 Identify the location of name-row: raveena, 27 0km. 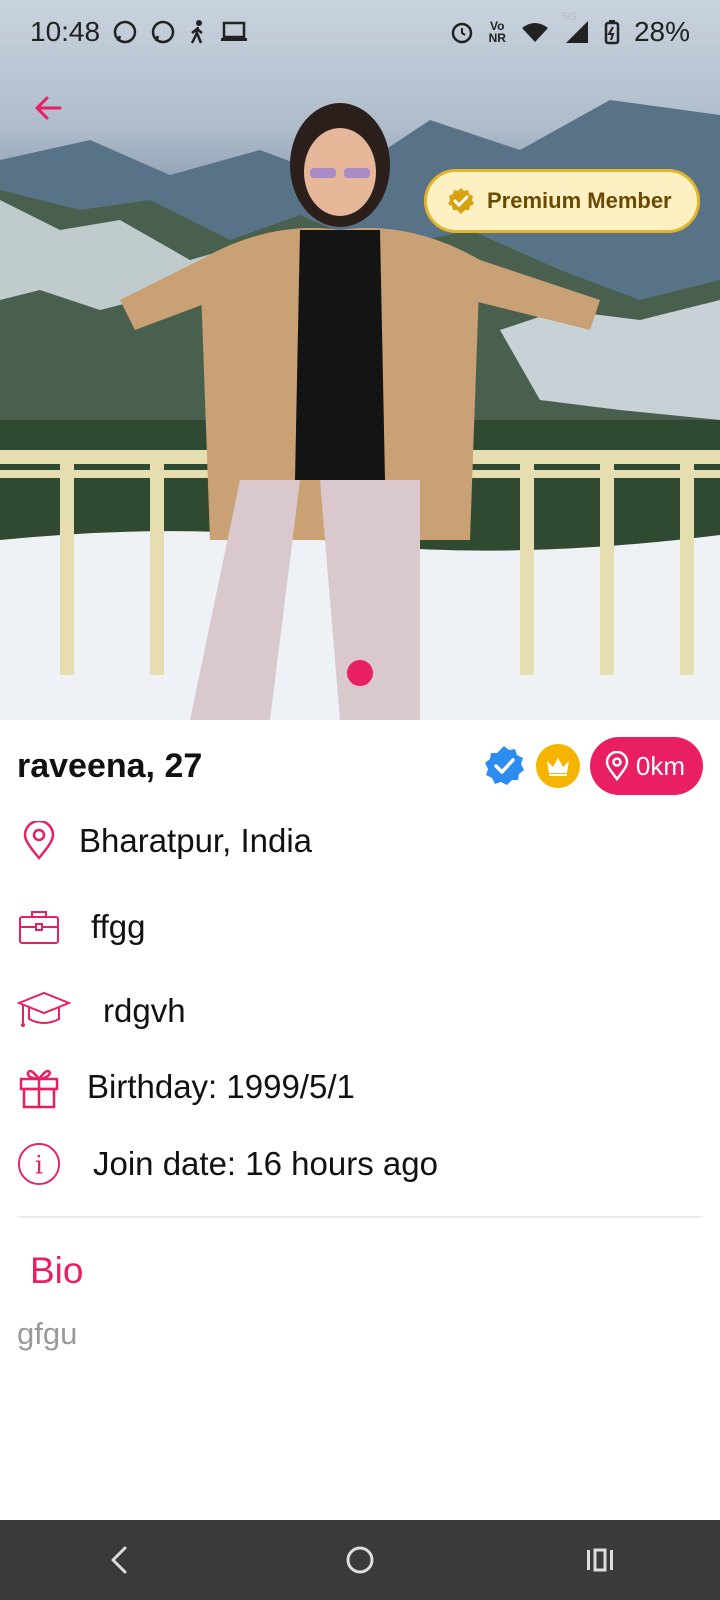
(360, 766).